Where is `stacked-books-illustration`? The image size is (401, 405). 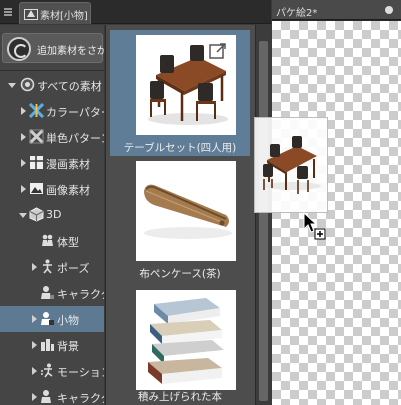
stacked-books-illustration is located at coordinates (186, 341).